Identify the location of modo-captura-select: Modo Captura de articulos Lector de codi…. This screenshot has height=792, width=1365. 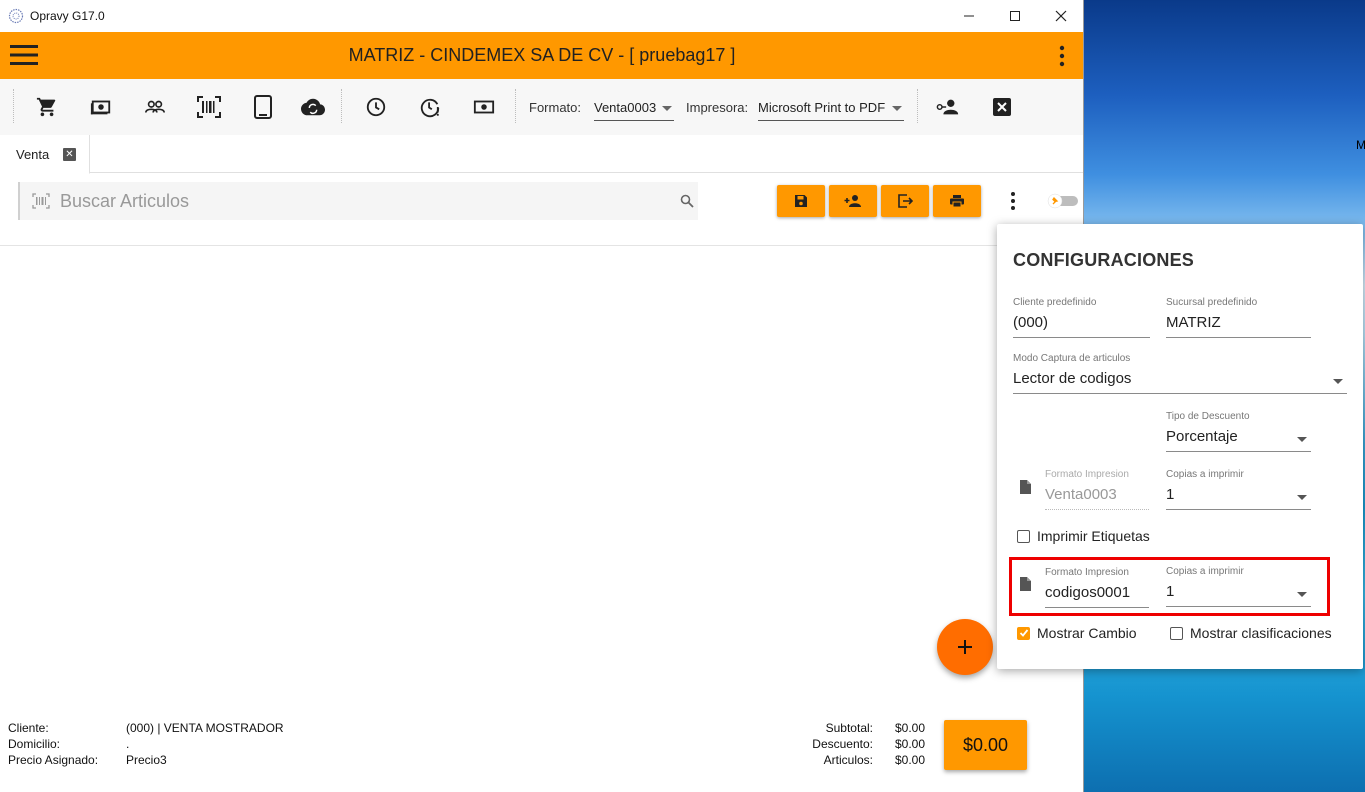
(1180, 373).